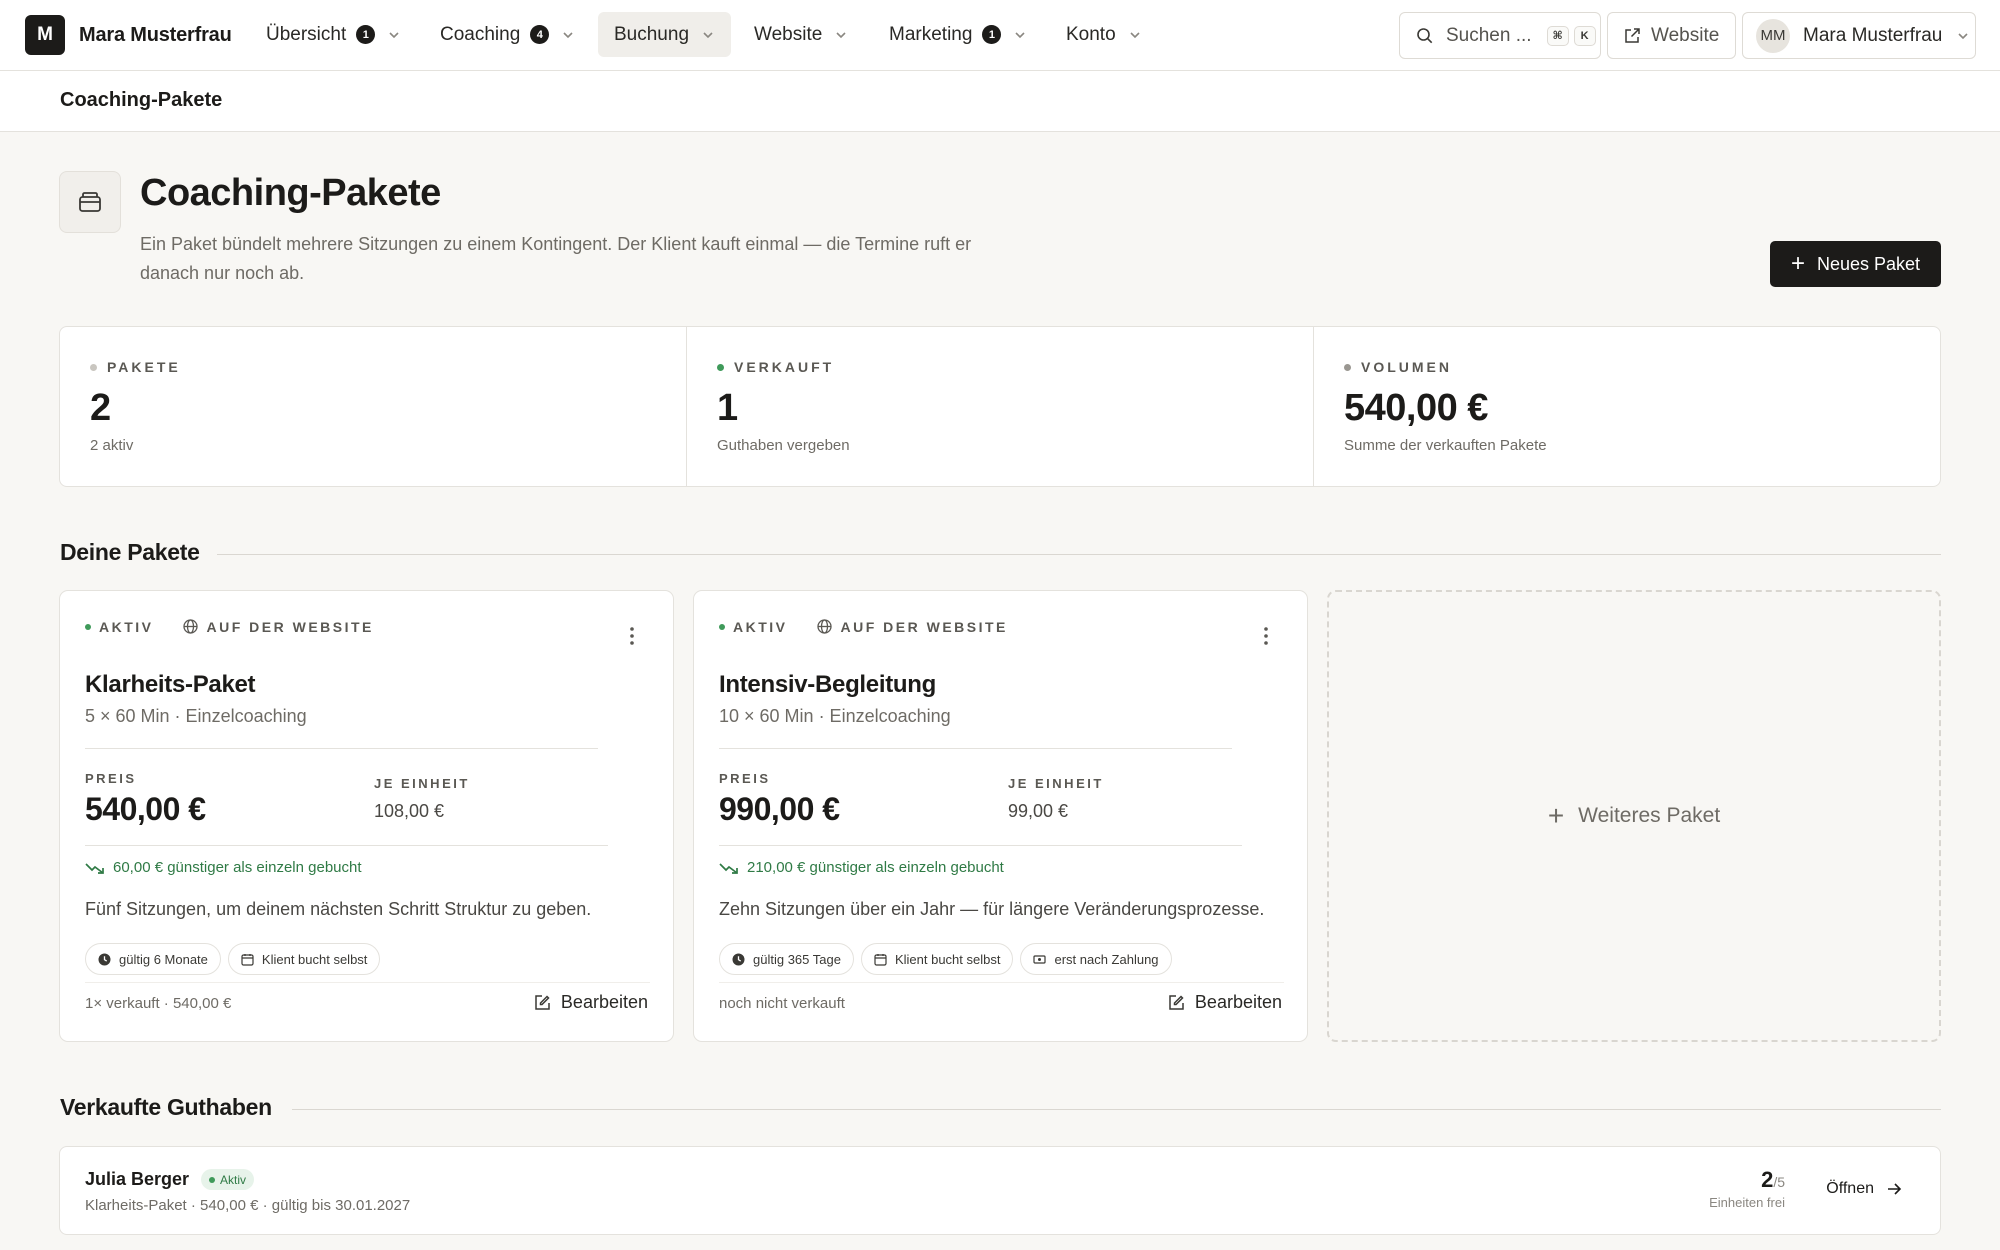 The height and width of the screenshot is (1250, 2000). I want to click on brand: M Mara Musterfrau, so click(128, 35).